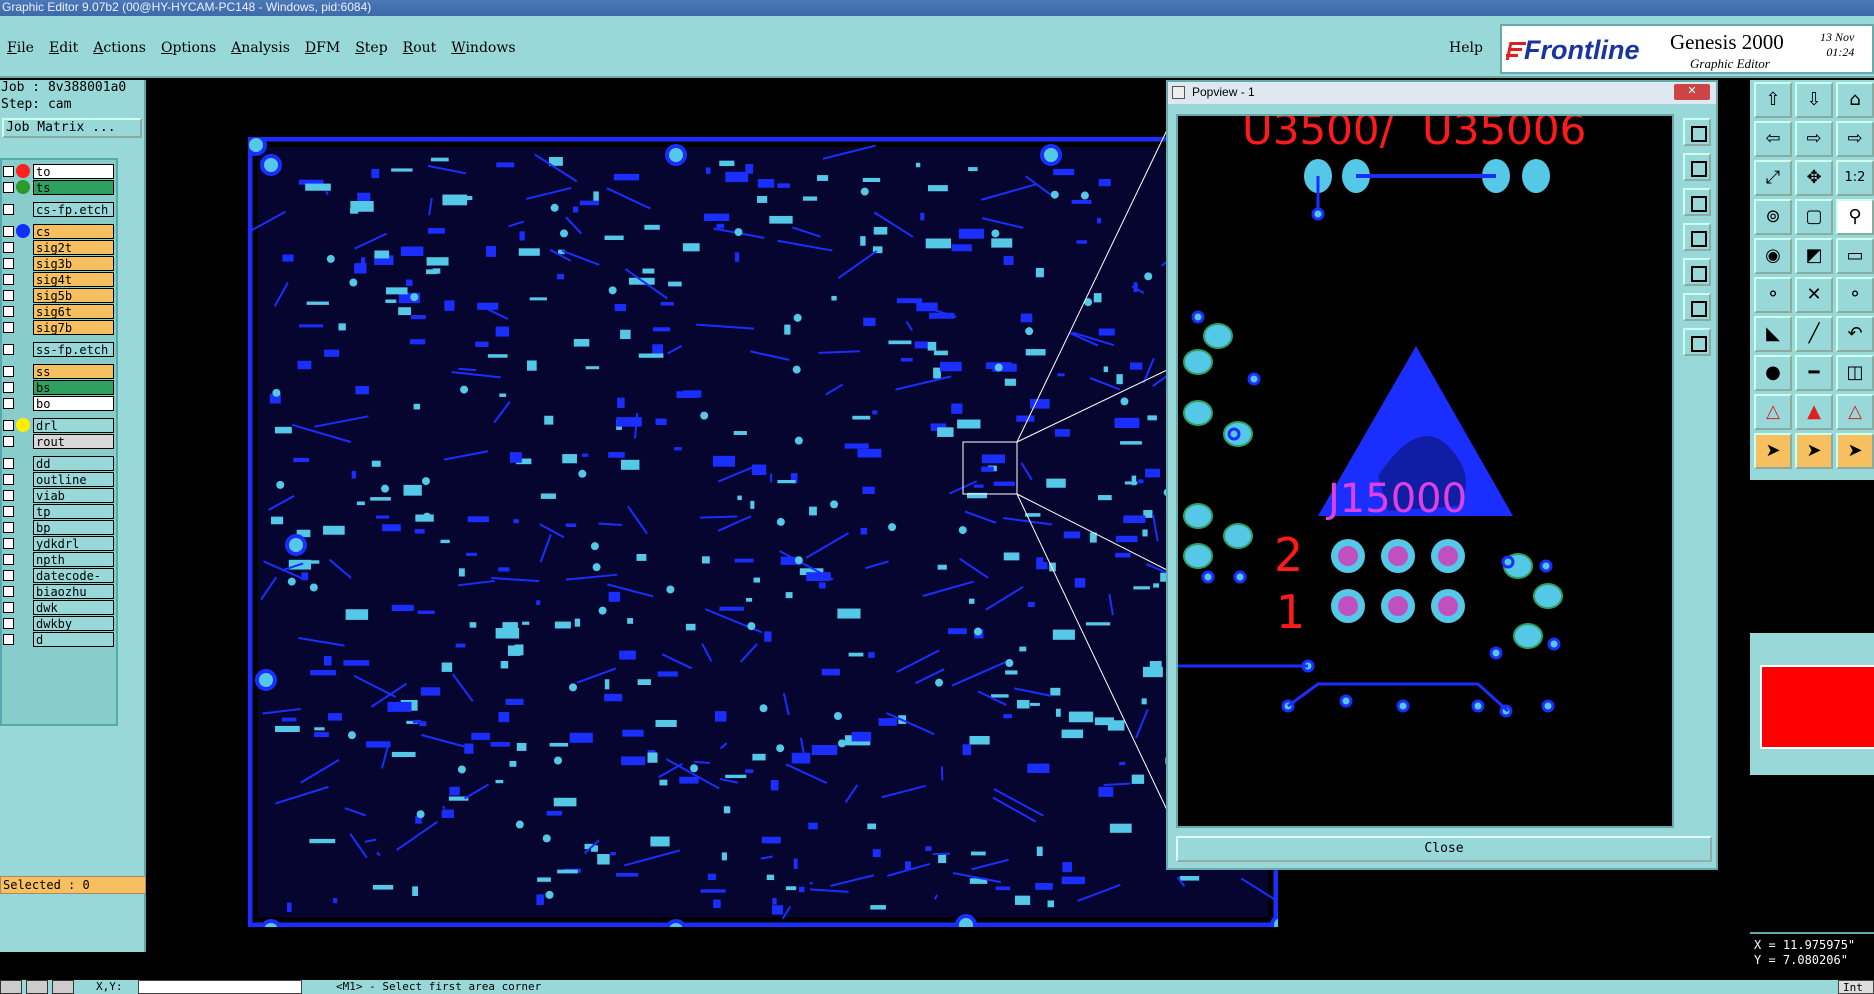 This screenshot has width=1874, height=994. I want to click on popview-zoom-in-icon, so click(1697, 132).